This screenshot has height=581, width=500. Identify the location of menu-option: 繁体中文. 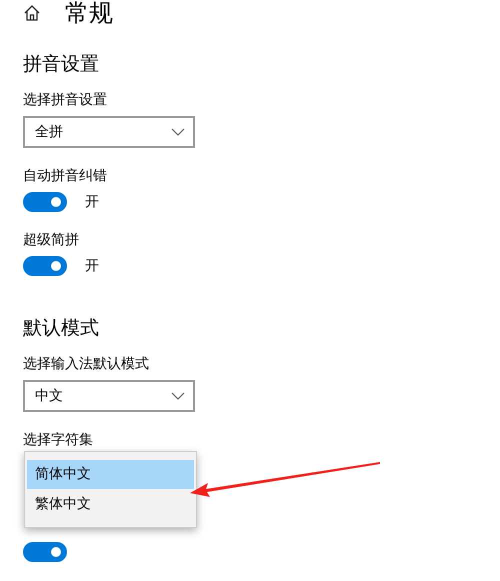
(110, 504).